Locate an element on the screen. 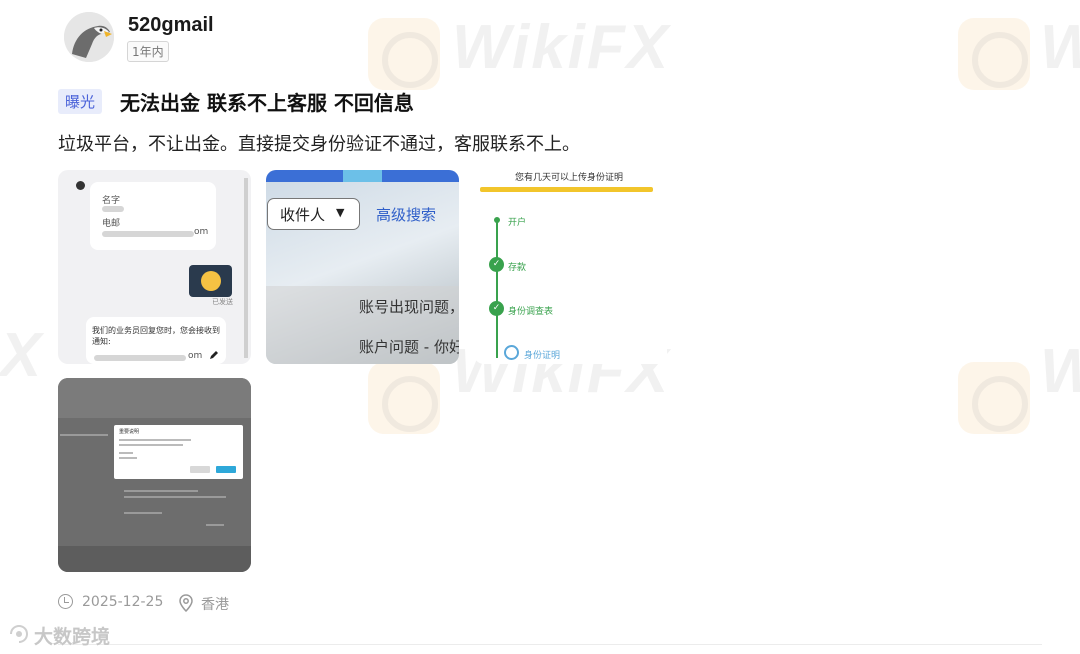 The width and height of the screenshot is (1080, 654). smiley-icon is located at coordinates (211, 281).